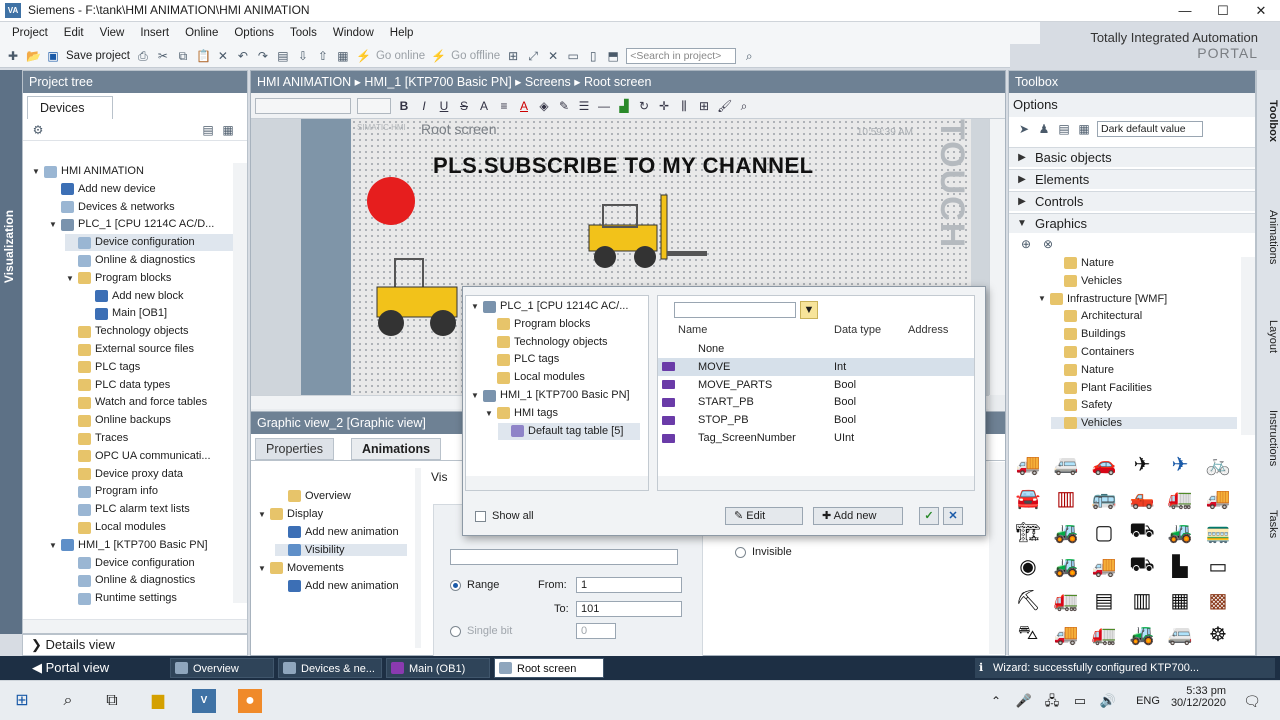 This screenshot has width=1280, height=720. What do you see at coordinates (204, 701) in the screenshot?
I see `tia-portal-taskbar-icon: V` at bounding box center [204, 701].